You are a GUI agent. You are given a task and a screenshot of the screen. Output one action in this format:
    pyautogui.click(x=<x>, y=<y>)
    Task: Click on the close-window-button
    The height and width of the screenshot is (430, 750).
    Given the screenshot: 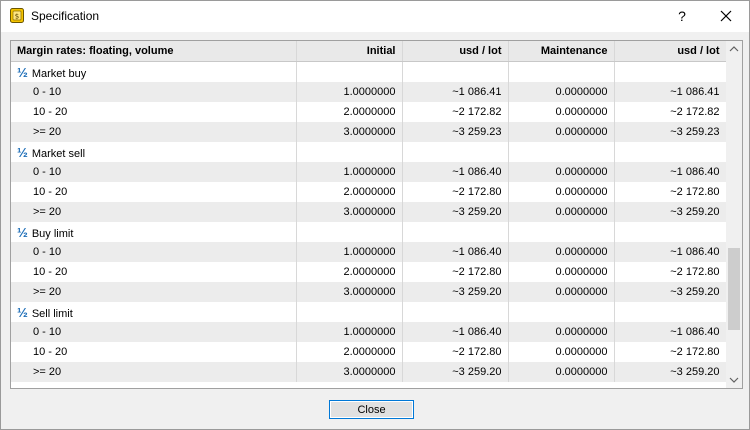 What is the action you would take?
    pyautogui.click(x=726, y=16)
    